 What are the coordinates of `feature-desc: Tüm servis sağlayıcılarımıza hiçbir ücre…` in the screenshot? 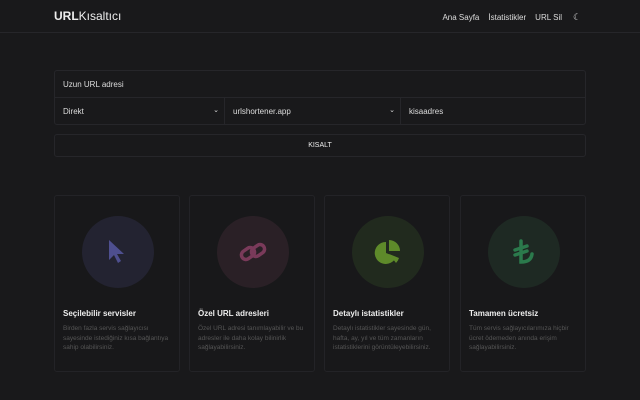 It's located at (519, 338).